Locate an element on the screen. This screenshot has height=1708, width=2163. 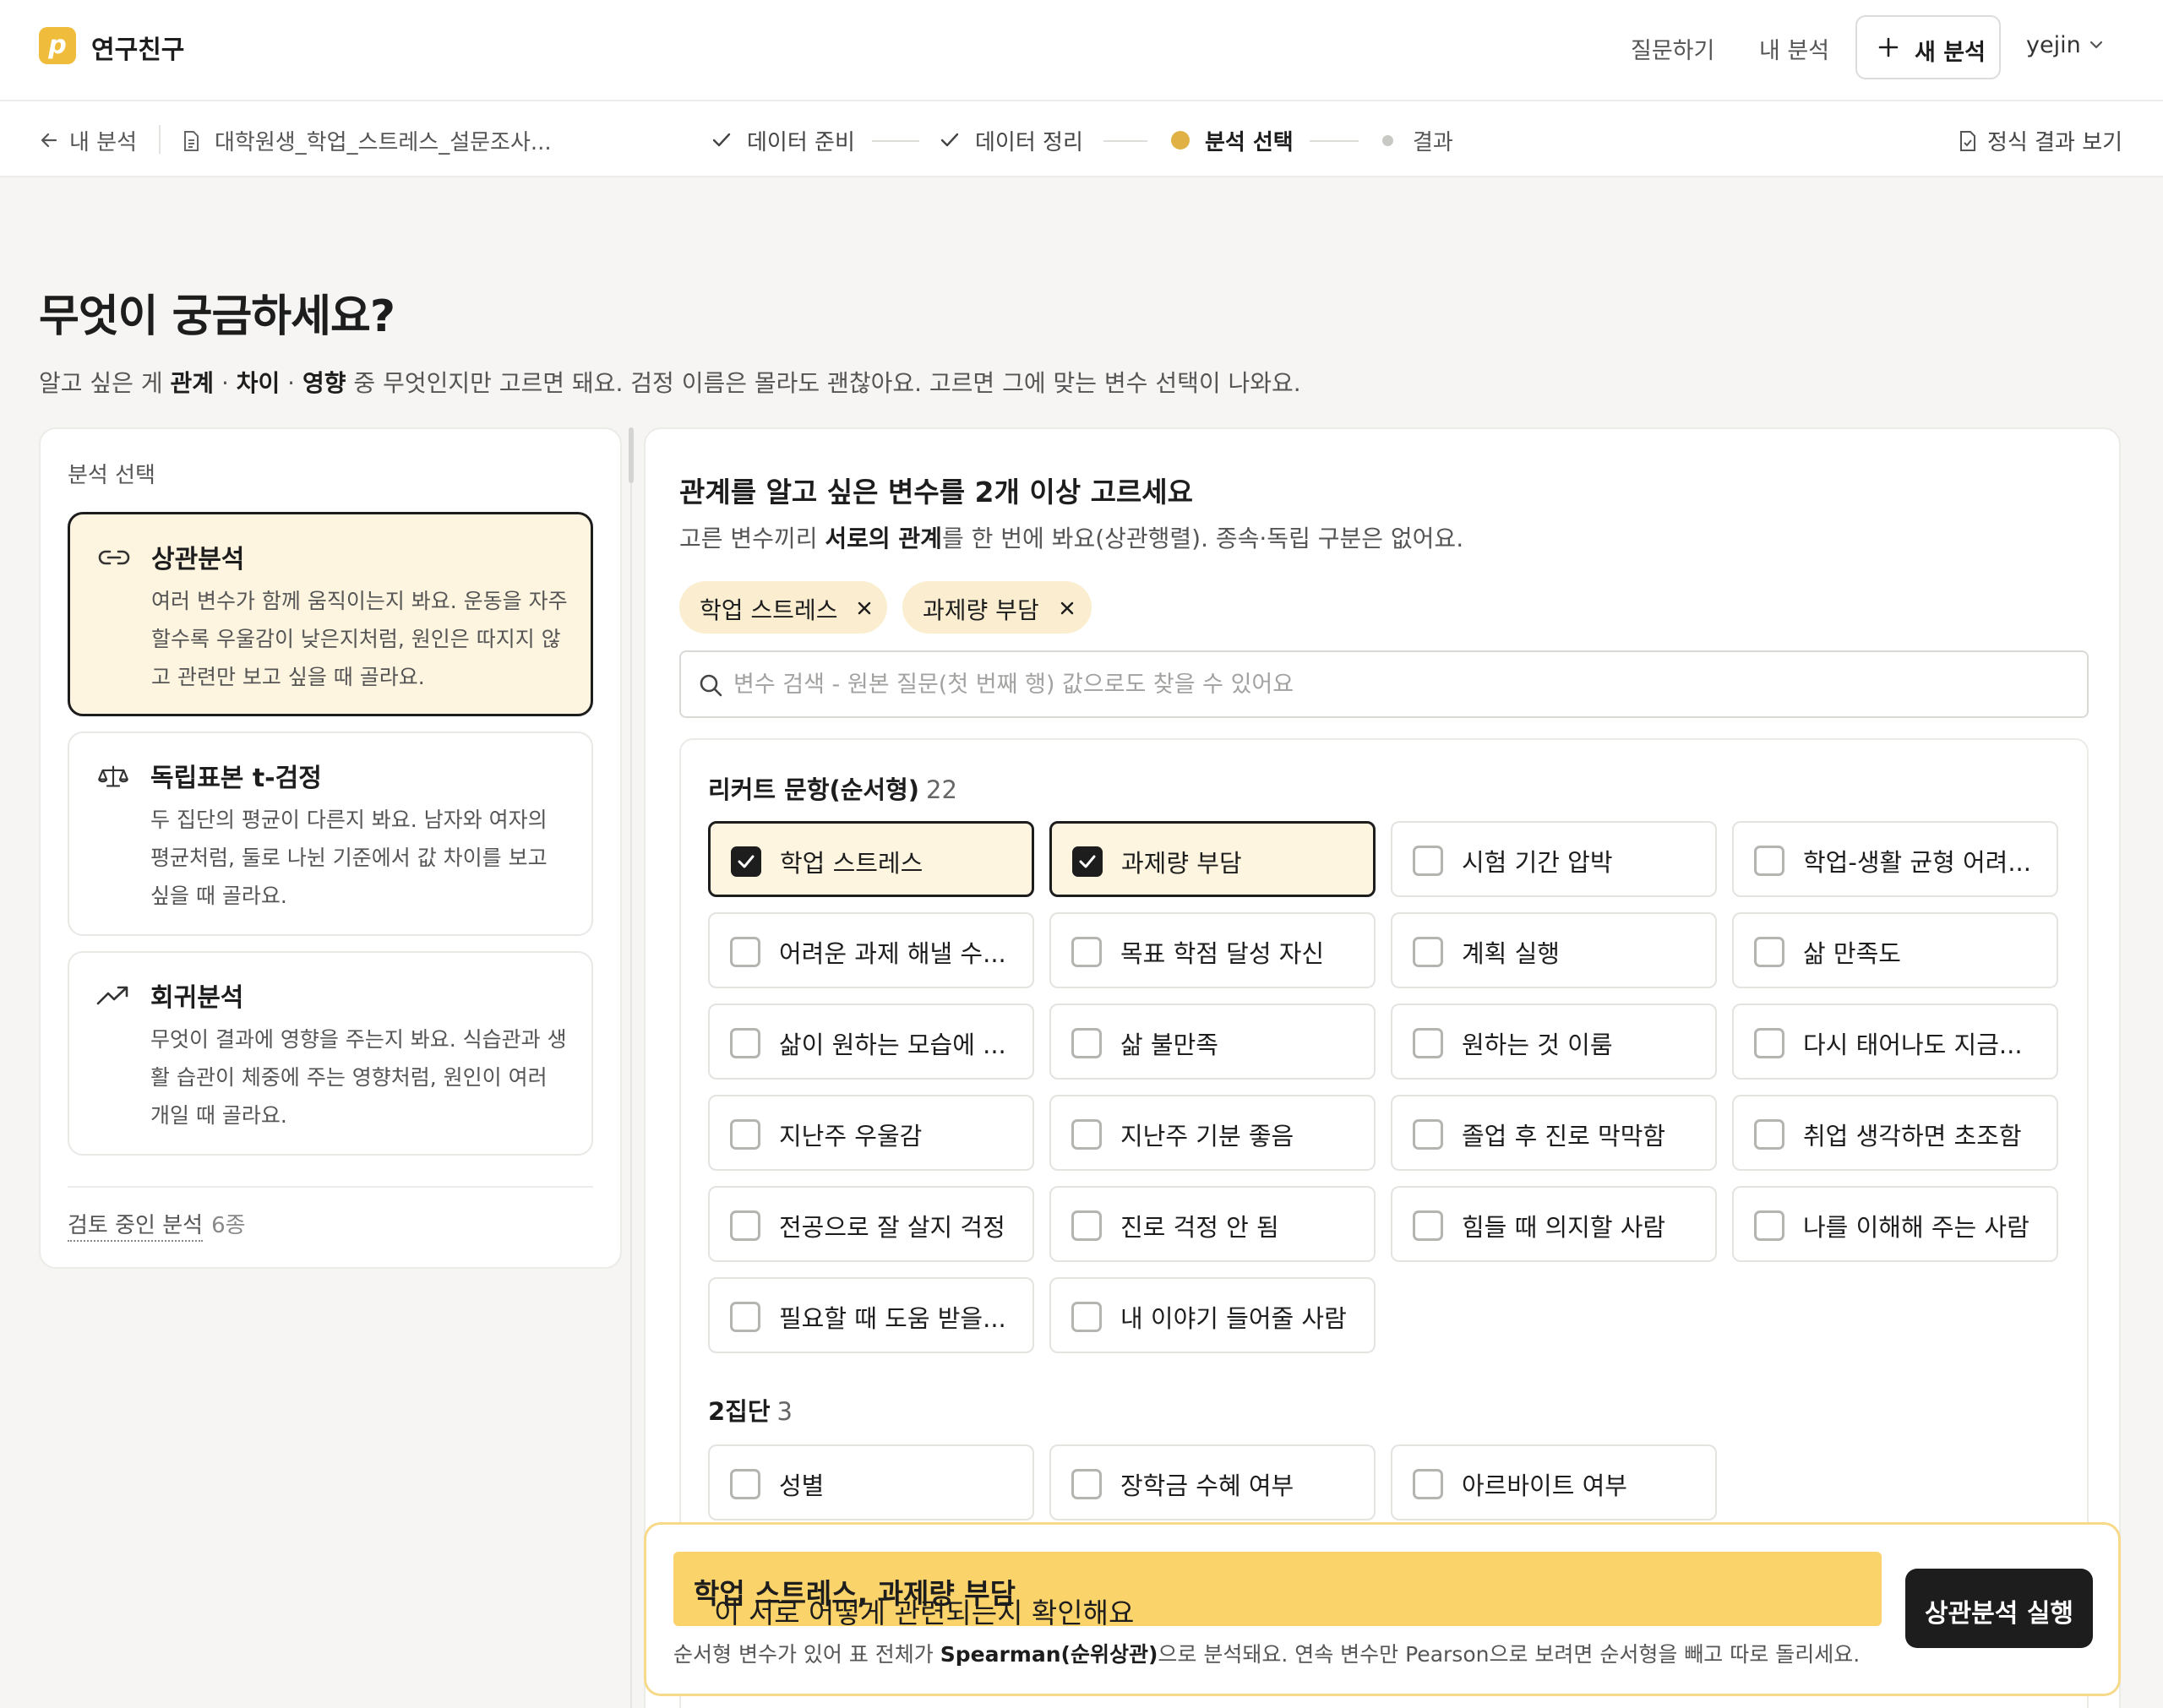
chevron-down-icon is located at coordinates (2096, 45).